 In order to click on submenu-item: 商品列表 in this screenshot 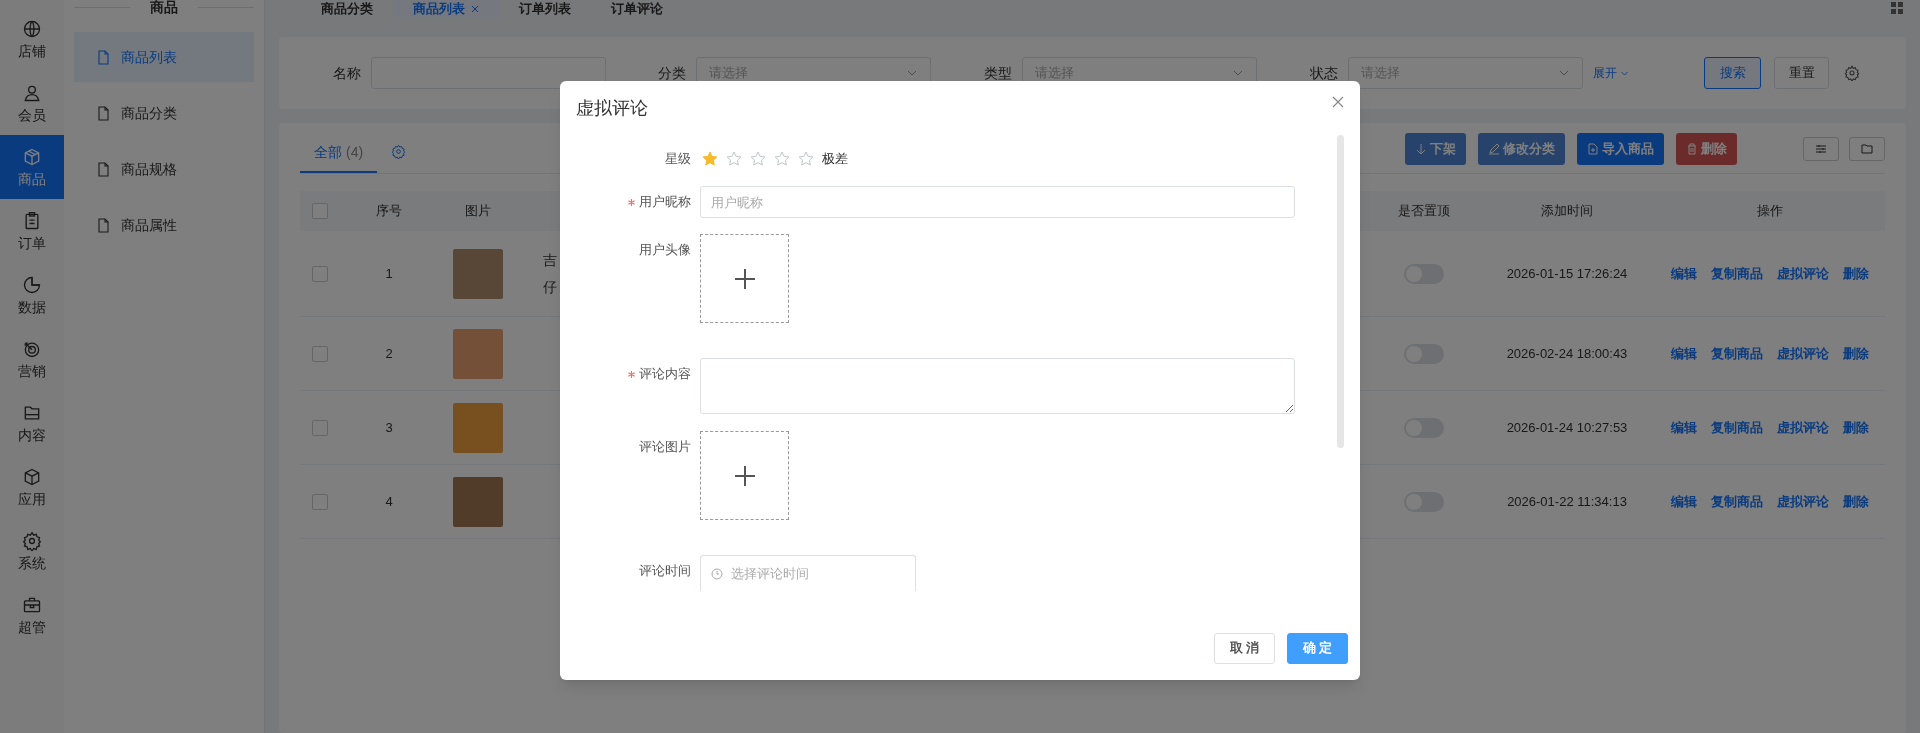, I will do `click(164, 57)`.